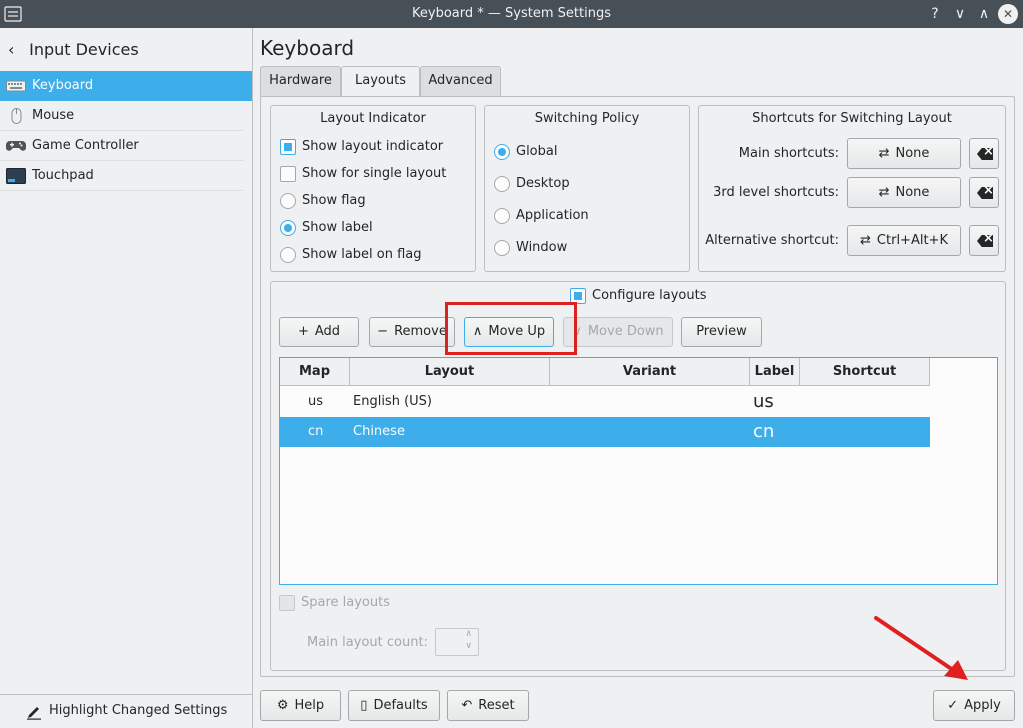 The image size is (1023, 728). Describe the element at coordinates (367, 642) in the screenshot. I see `main-layout-count-label: Main layout count:` at that location.